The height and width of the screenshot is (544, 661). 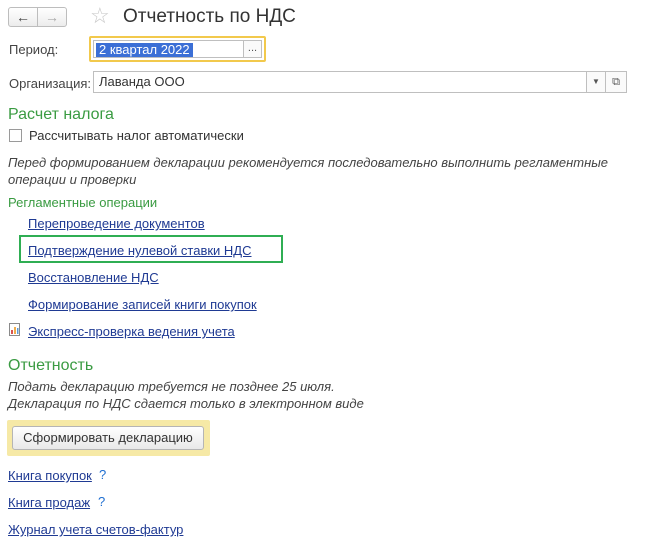 I want to click on org-dropdown-button: ▼, so click(x=596, y=82).